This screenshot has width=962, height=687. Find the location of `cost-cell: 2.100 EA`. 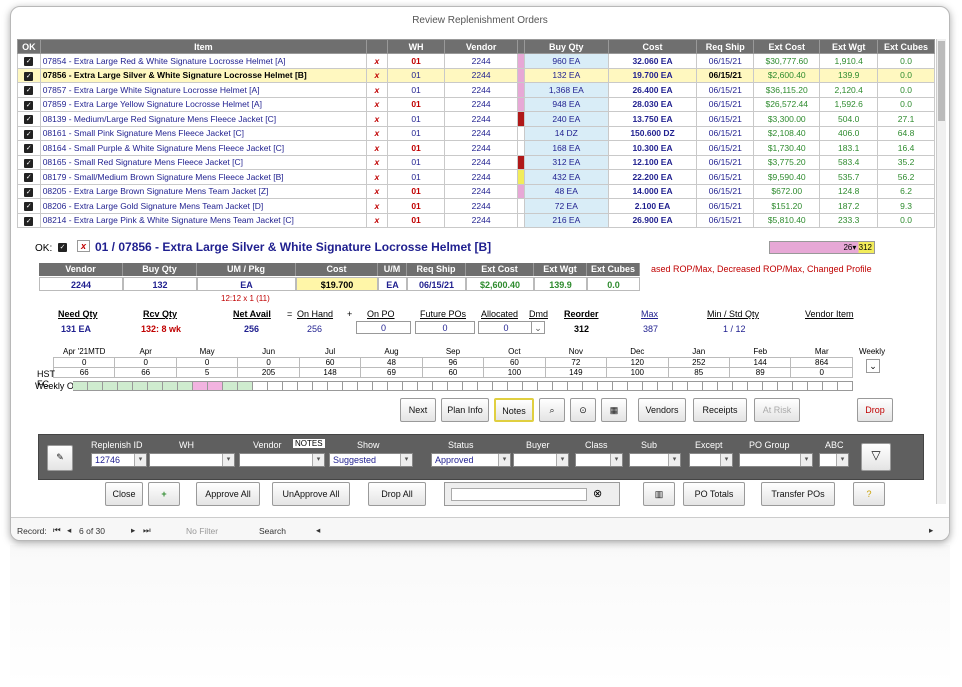

cost-cell: 2.100 EA is located at coordinates (652, 206).